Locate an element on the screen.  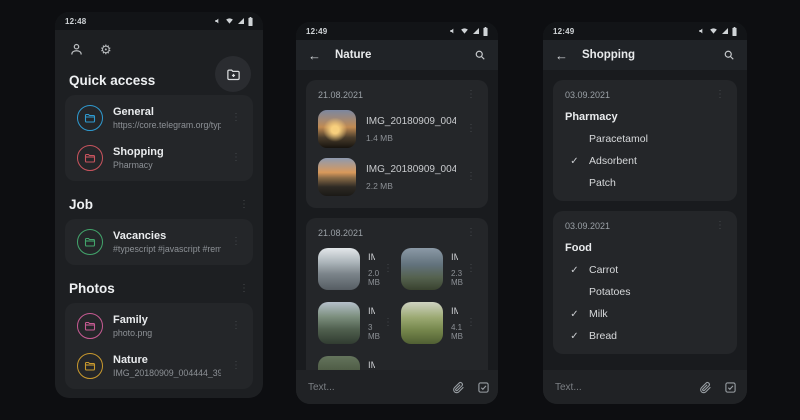
note-title: Food is located at coordinates (578, 248).